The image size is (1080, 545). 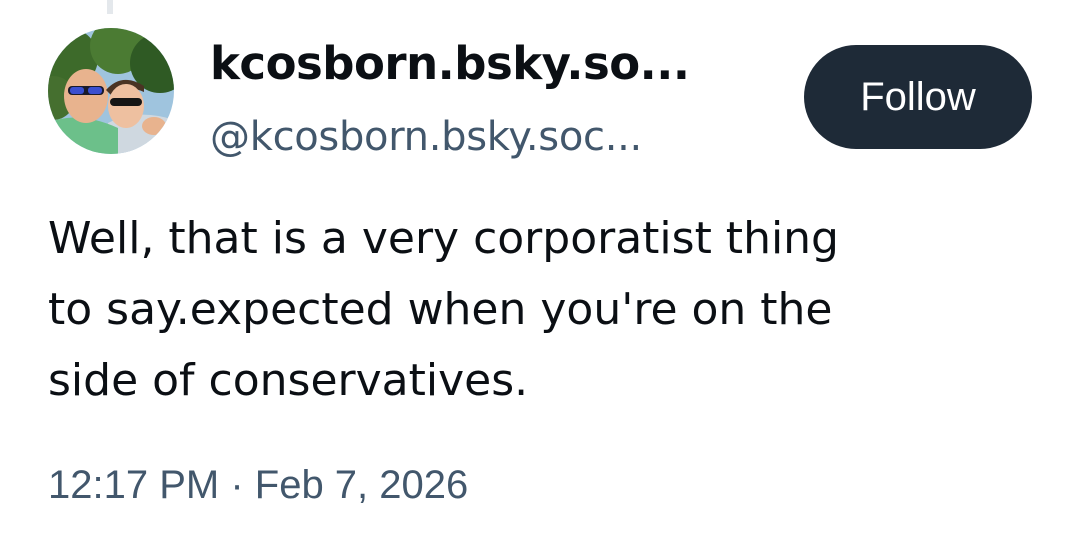 I want to click on post-timestamp: 12:17 PM · Feb 7, 2026, so click(x=258, y=485).